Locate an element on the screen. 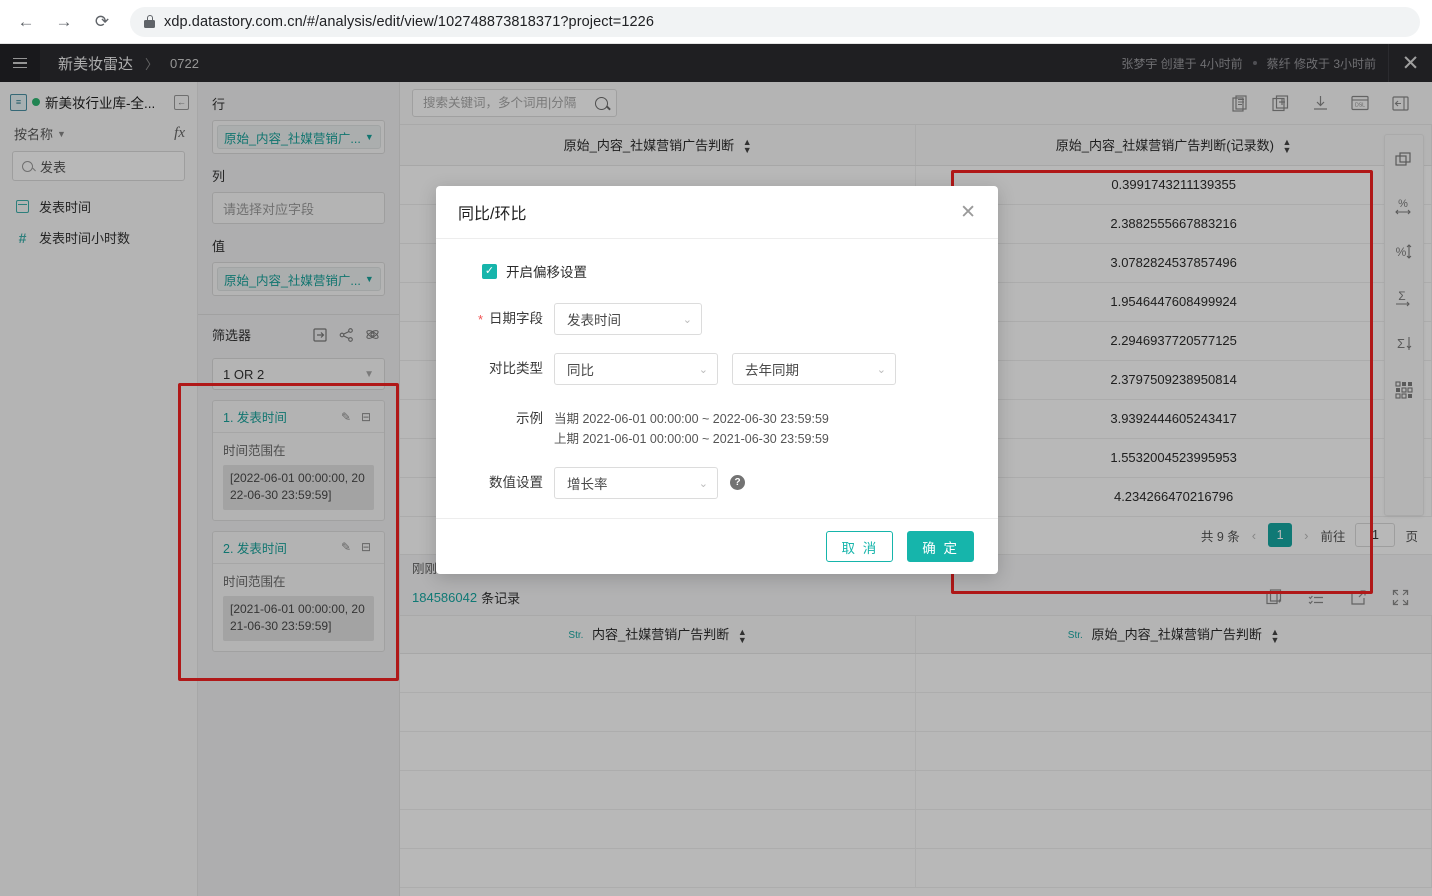 This screenshot has height=896, width=1432. dialog-header: 同比/环比 ✕ is located at coordinates (717, 212).